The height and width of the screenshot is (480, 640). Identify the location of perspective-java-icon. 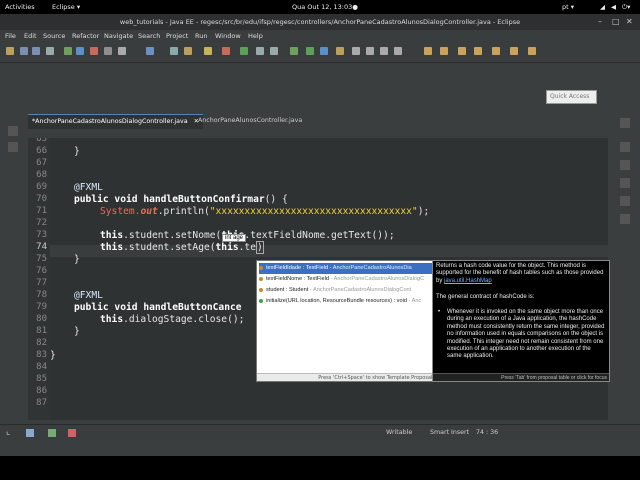
(444, 51).